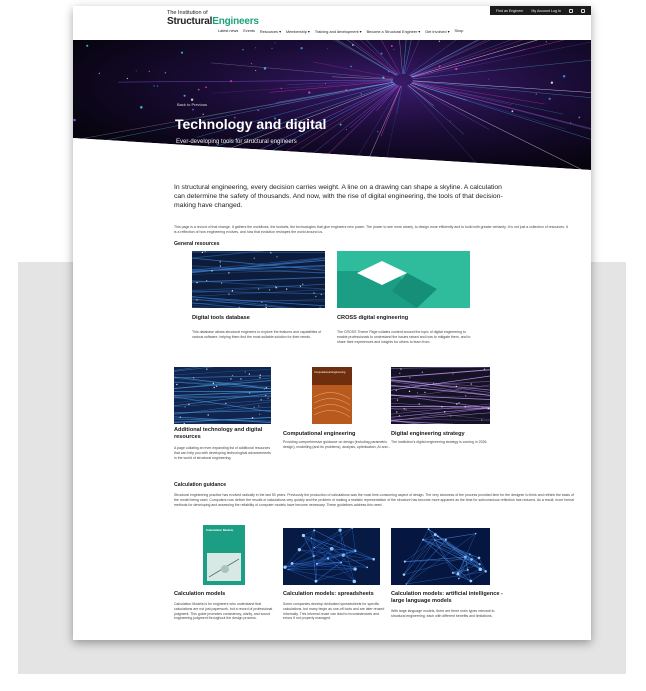 This screenshot has height=691, width=646. What do you see at coordinates (319, 434) in the screenshot?
I see `card-title: Computational engineering` at bounding box center [319, 434].